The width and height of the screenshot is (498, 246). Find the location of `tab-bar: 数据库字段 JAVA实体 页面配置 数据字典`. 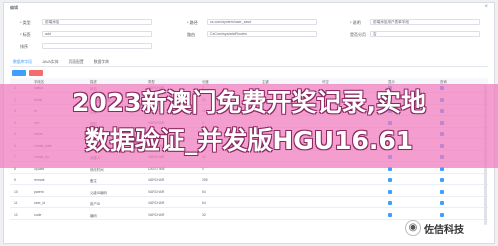

tab-bar: 数据库字段 JAVA实体 页面配置 数据字典 is located at coordinates (61, 62).